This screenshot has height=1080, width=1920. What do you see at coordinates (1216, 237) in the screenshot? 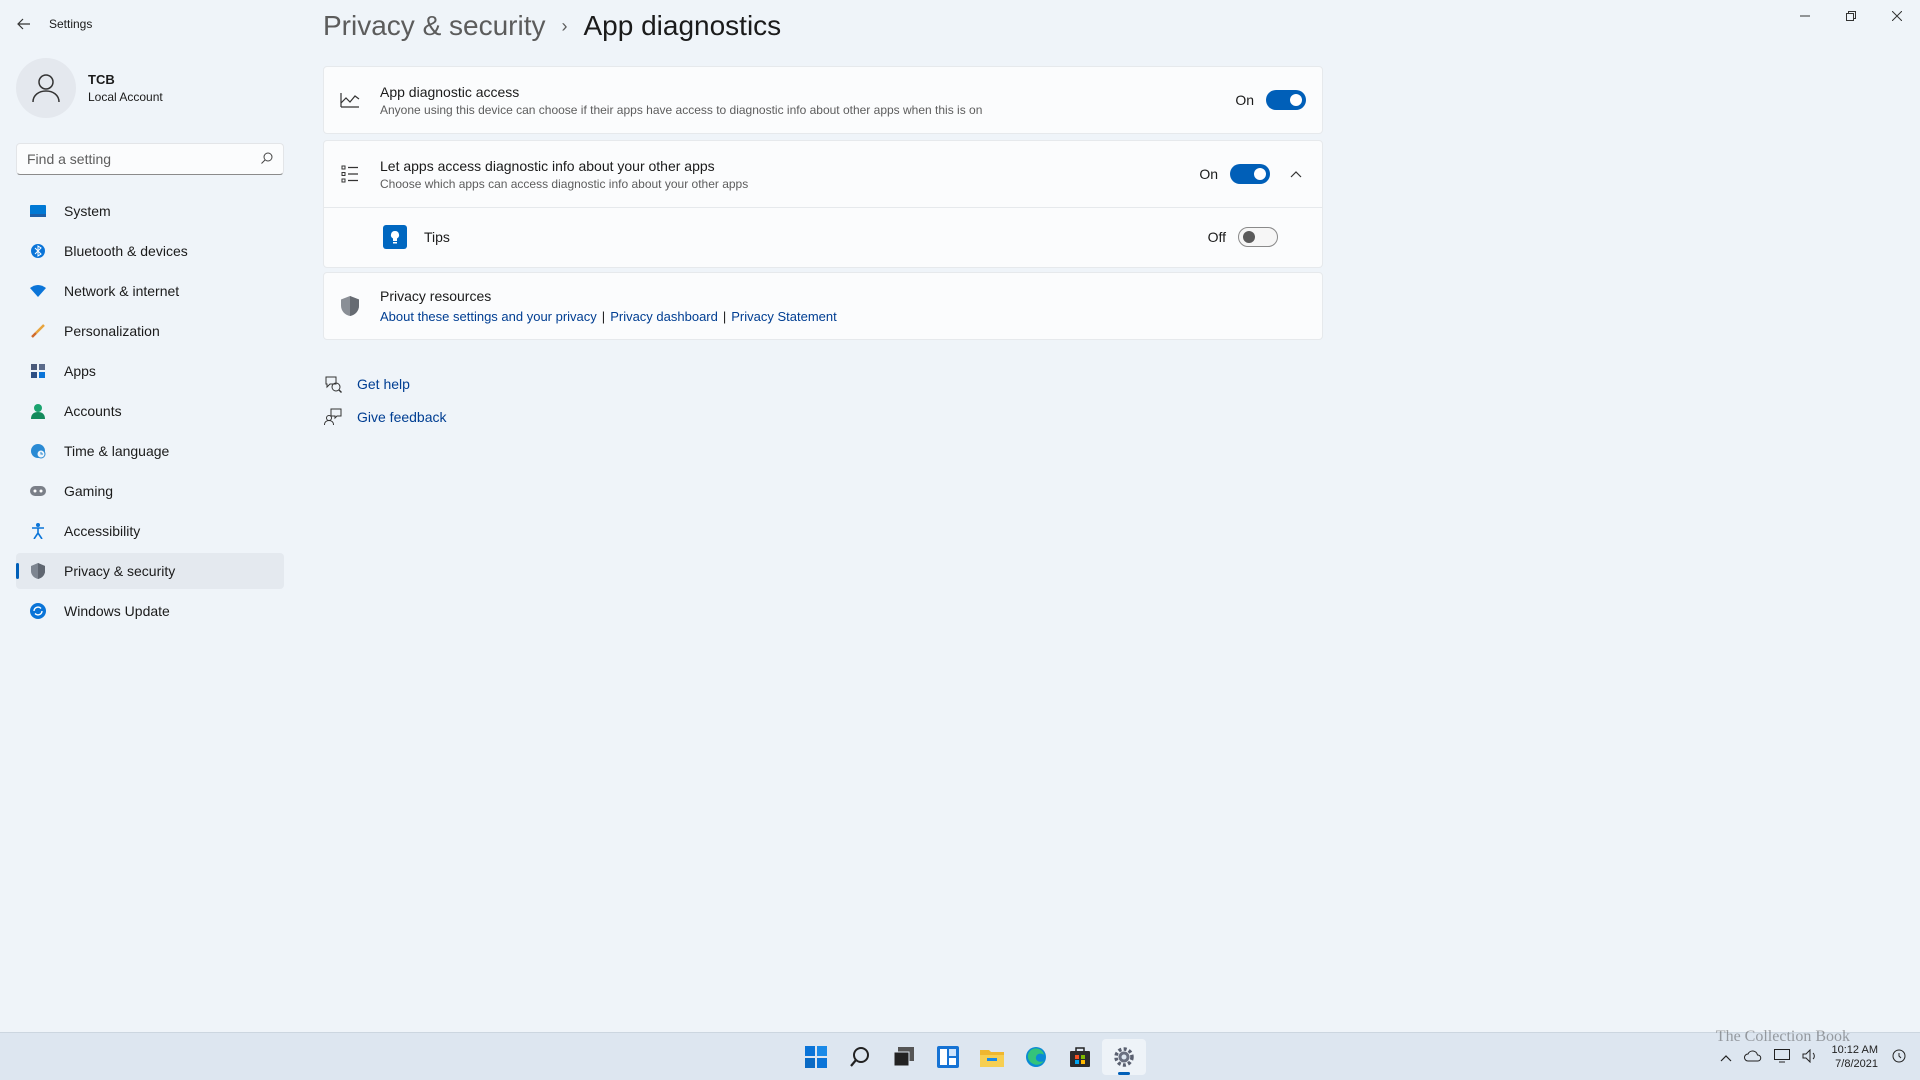
I see `toggle-state-label: Off` at bounding box center [1216, 237].